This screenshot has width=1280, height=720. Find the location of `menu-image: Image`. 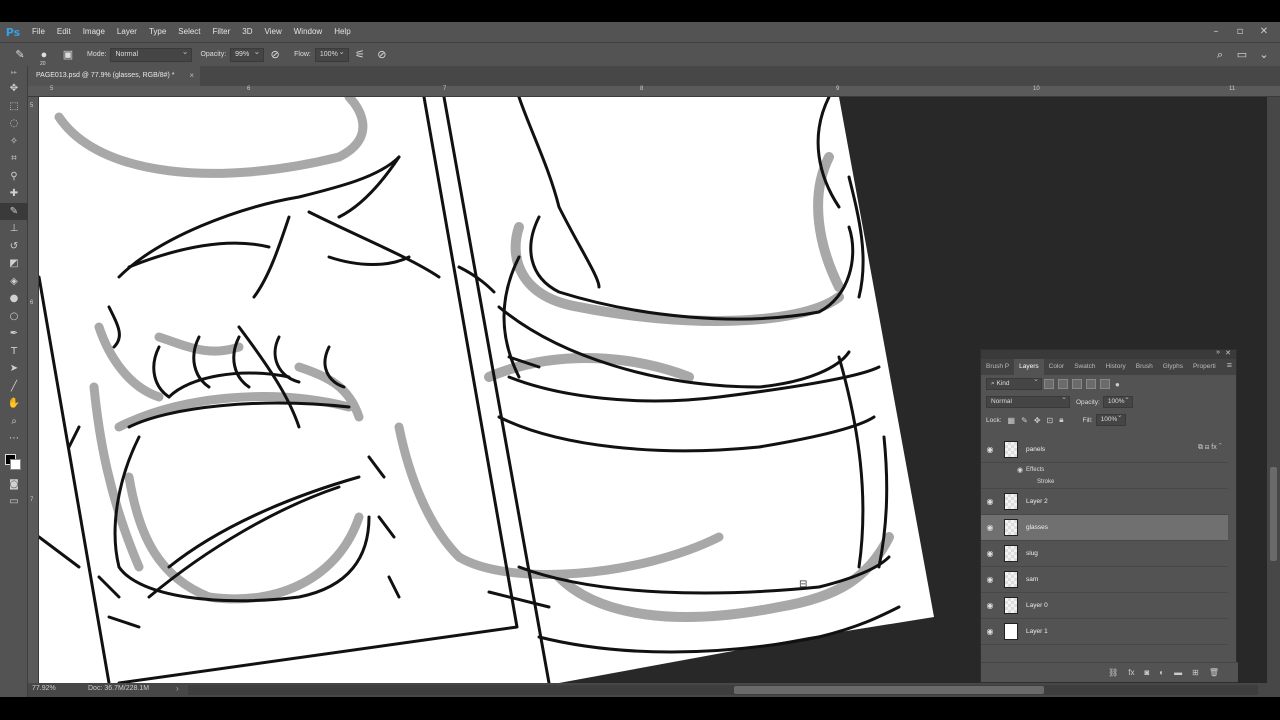

menu-image: Image is located at coordinates (94, 32).